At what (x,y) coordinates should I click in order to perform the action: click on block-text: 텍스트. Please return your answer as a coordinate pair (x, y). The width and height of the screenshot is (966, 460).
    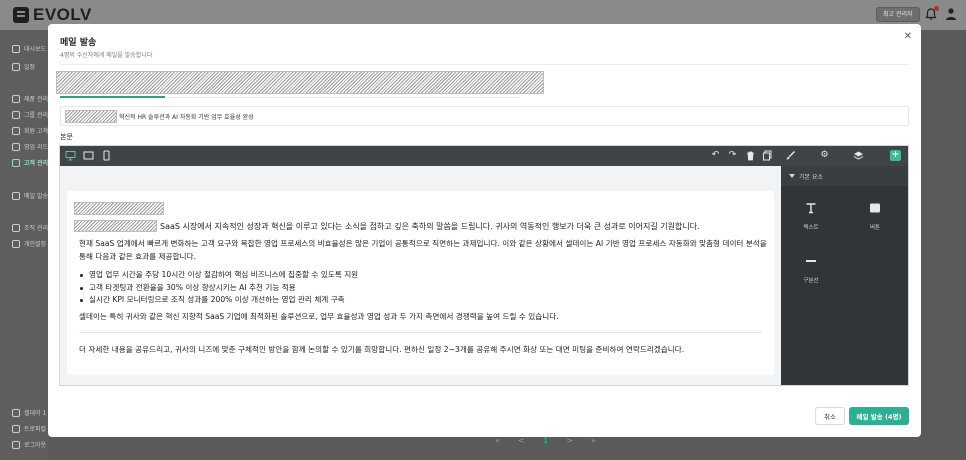
    Looking at the image, I should click on (811, 213).